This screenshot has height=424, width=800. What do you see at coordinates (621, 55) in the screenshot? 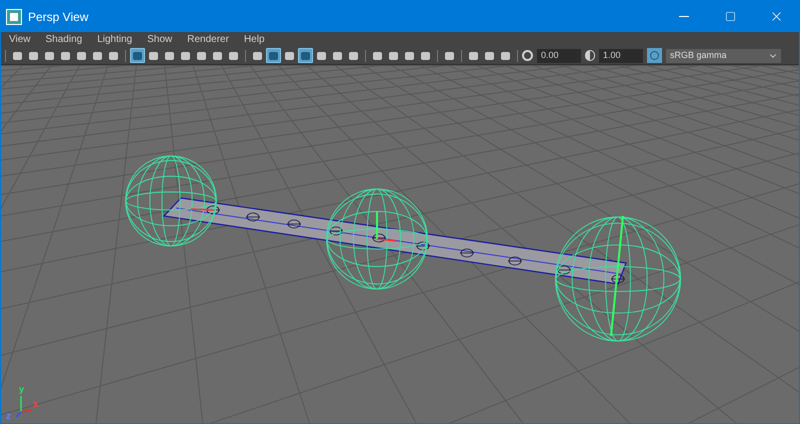
I see `gamma-field: 1.00` at bounding box center [621, 55].